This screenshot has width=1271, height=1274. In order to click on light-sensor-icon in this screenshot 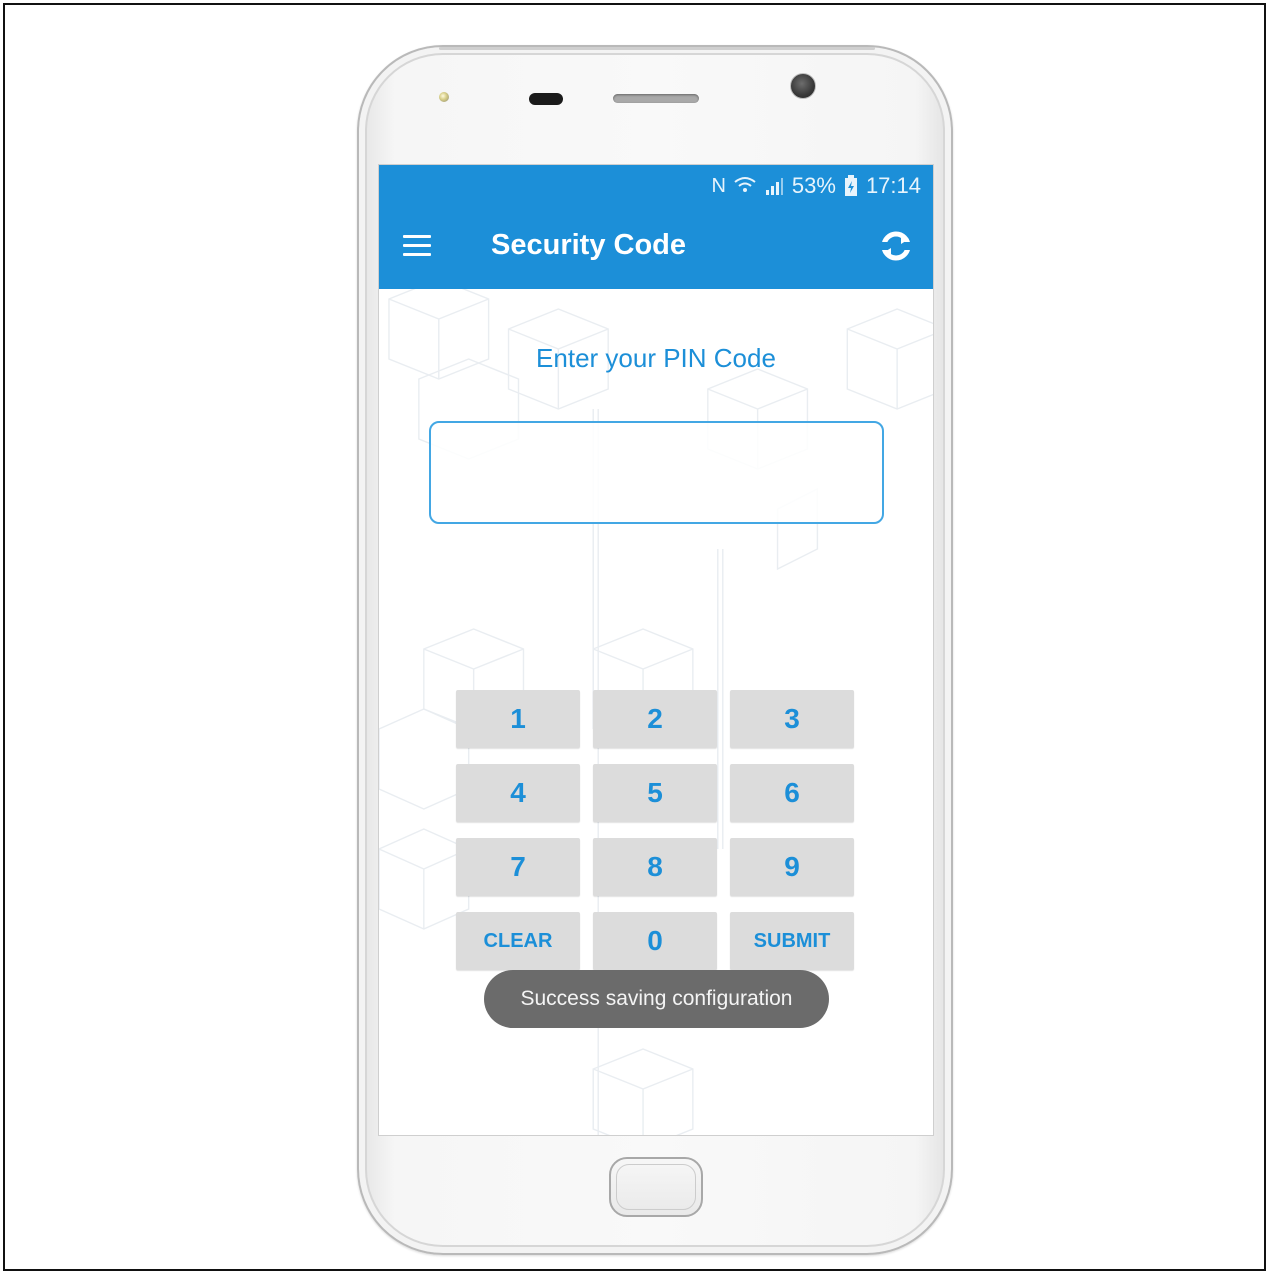, I will do `click(444, 97)`.